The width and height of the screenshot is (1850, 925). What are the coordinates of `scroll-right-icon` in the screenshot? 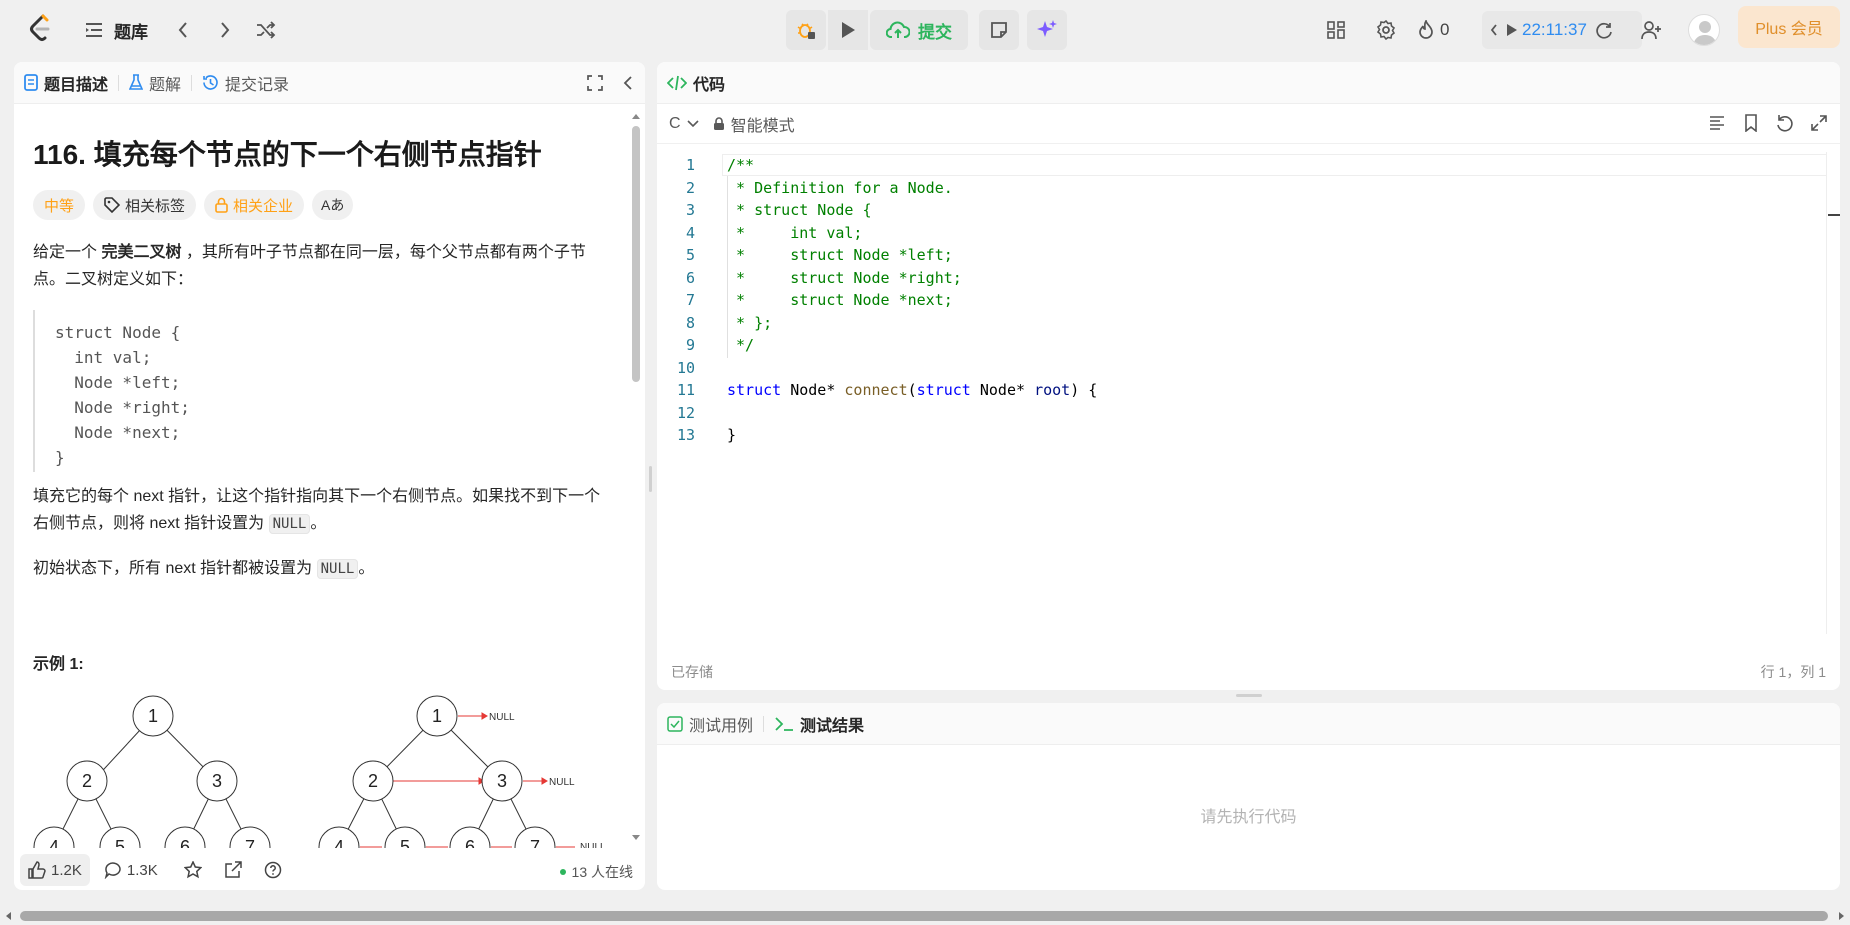 It's located at (1841, 916).